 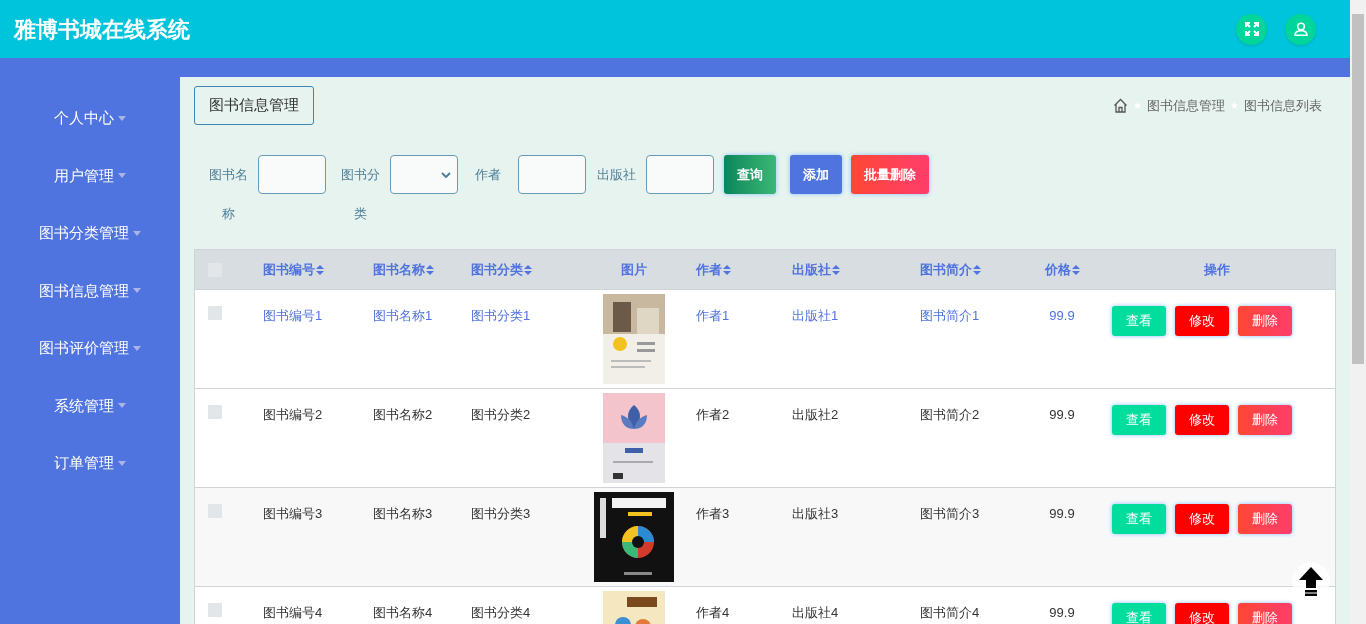 I want to click on table-cell-text: 图书名称2, so click(x=403, y=415).